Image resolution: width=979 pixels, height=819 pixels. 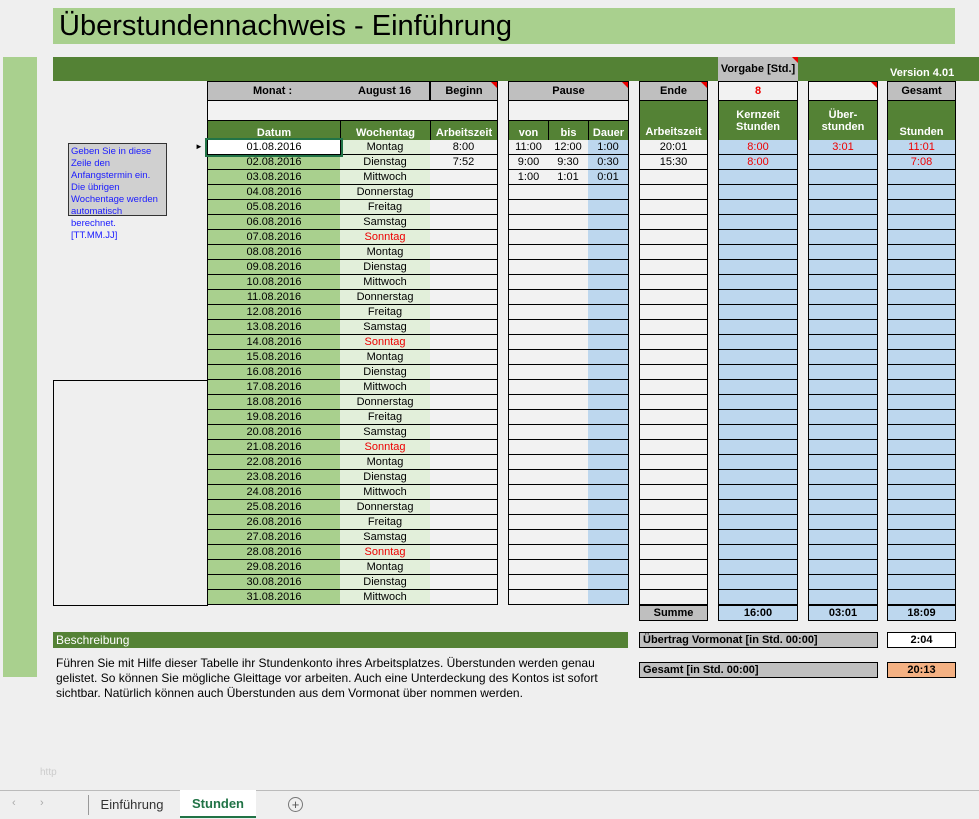 What do you see at coordinates (274, 357) in the screenshot?
I see `datum-cell: 15.08.2016` at bounding box center [274, 357].